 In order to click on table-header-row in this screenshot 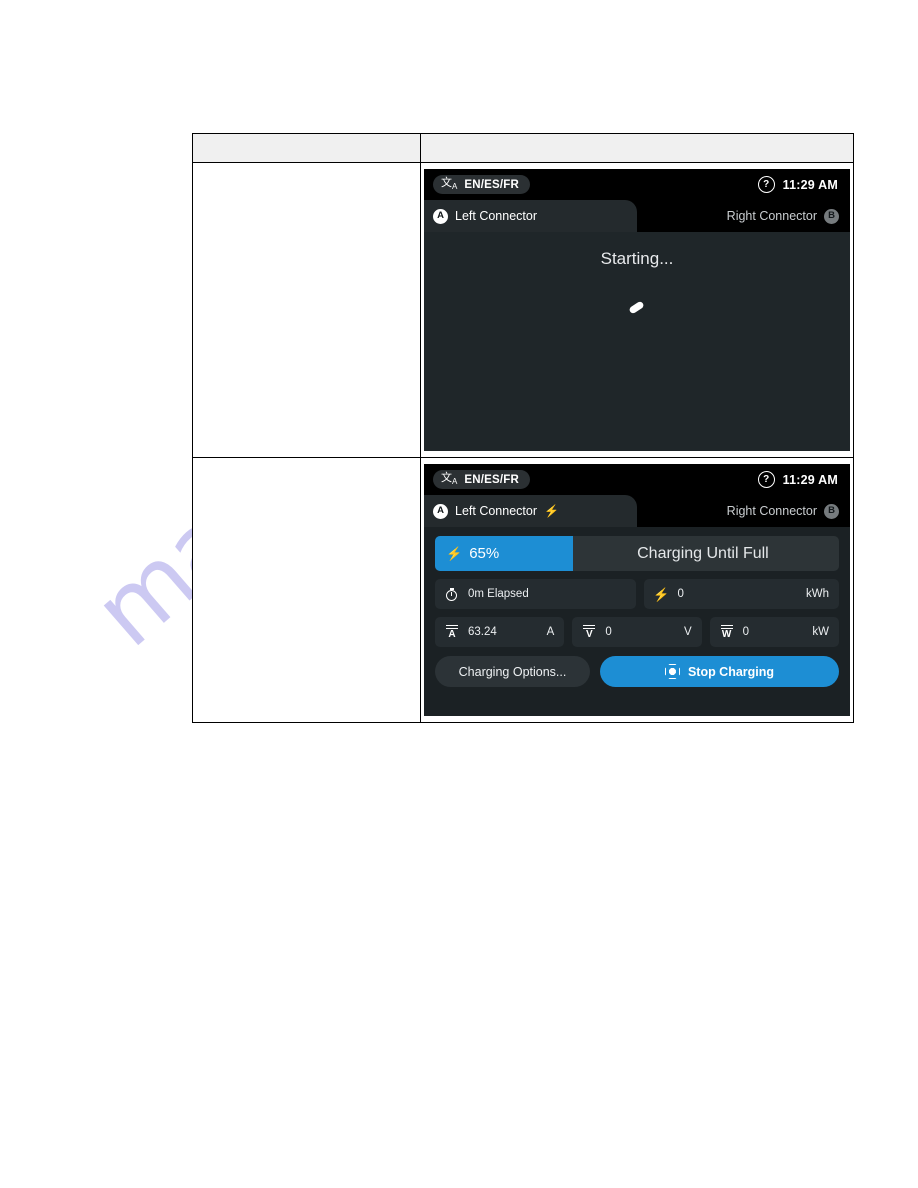, I will do `click(523, 148)`.